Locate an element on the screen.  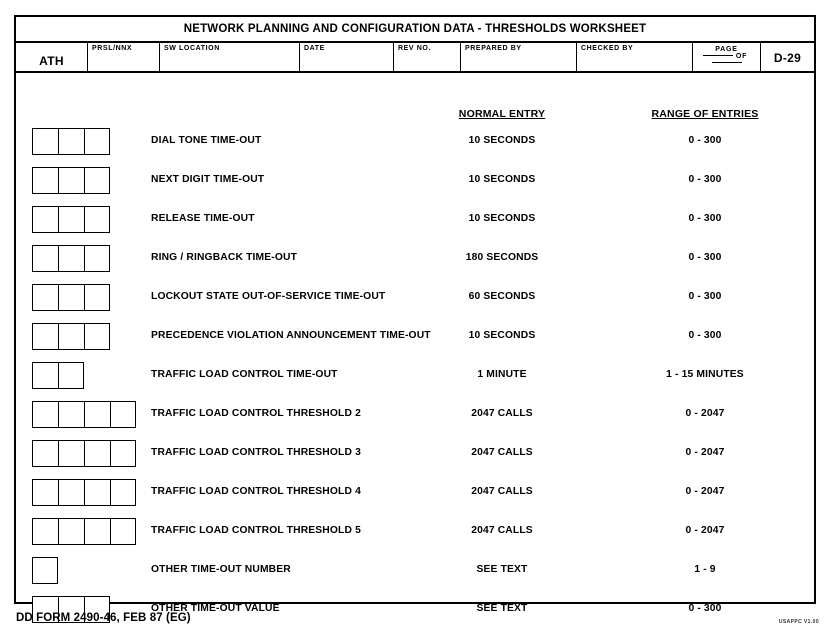
page-total-blank is located at coordinates (726, 62).